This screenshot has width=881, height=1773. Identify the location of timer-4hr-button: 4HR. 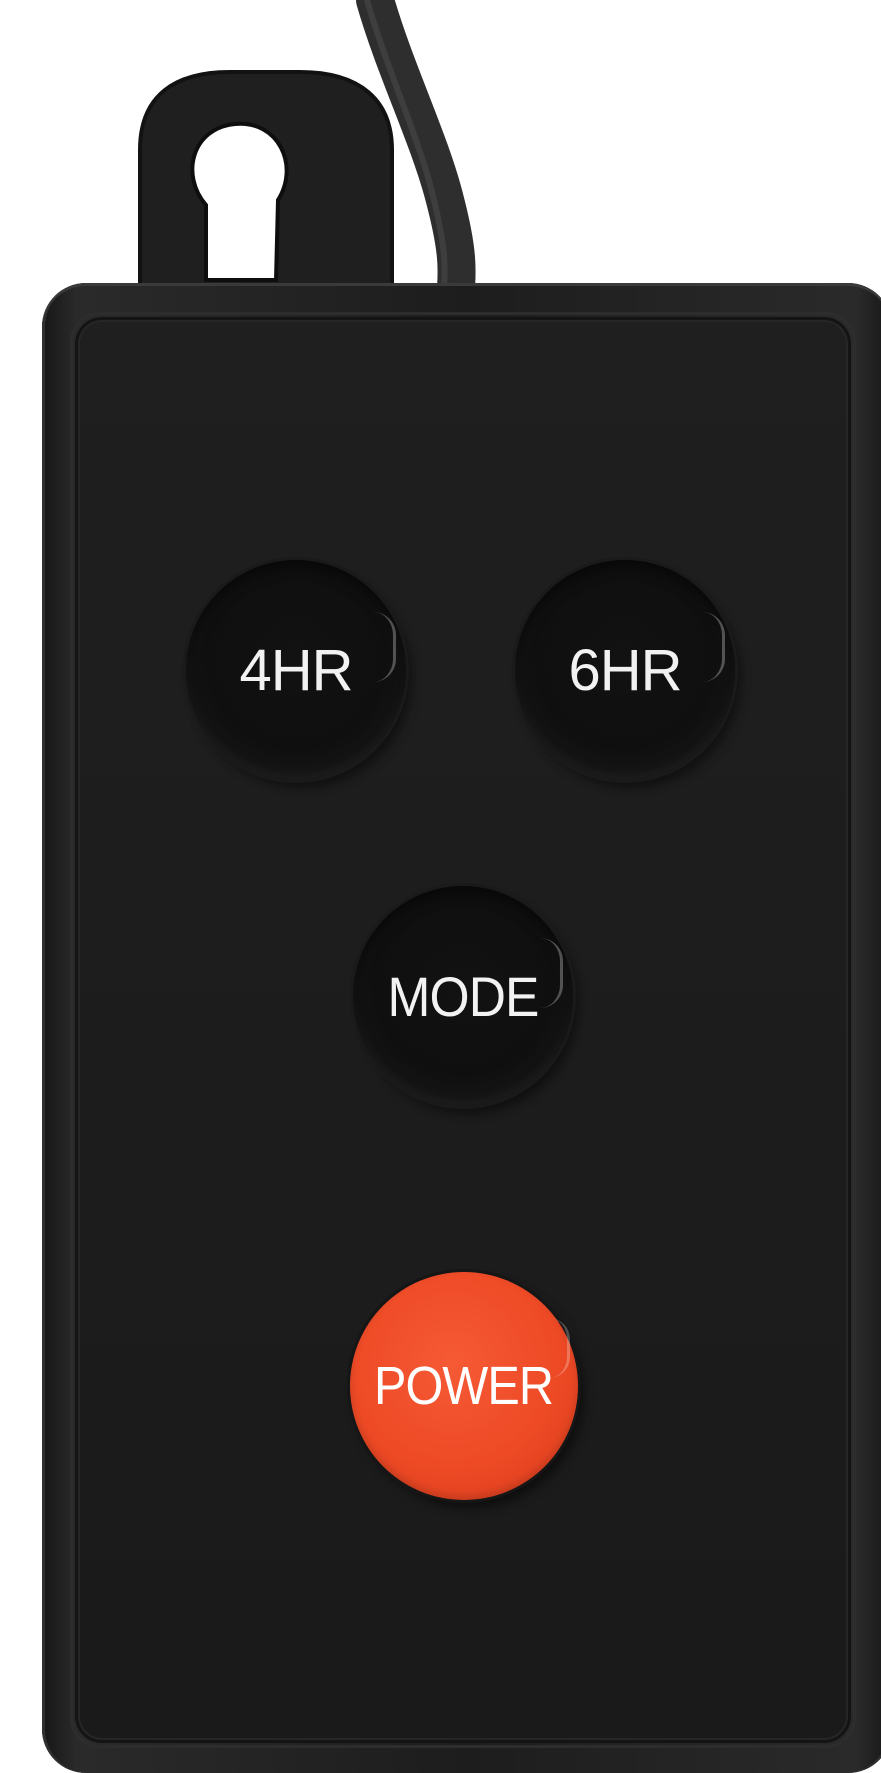
(296, 670).